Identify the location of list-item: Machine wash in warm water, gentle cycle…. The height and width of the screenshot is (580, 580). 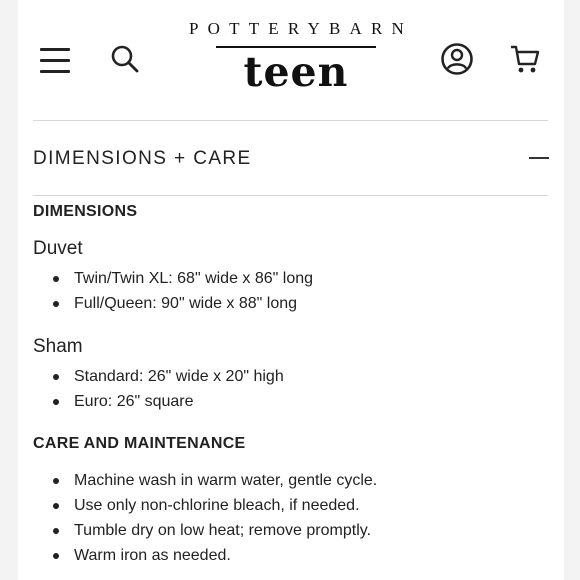
(205, 480).